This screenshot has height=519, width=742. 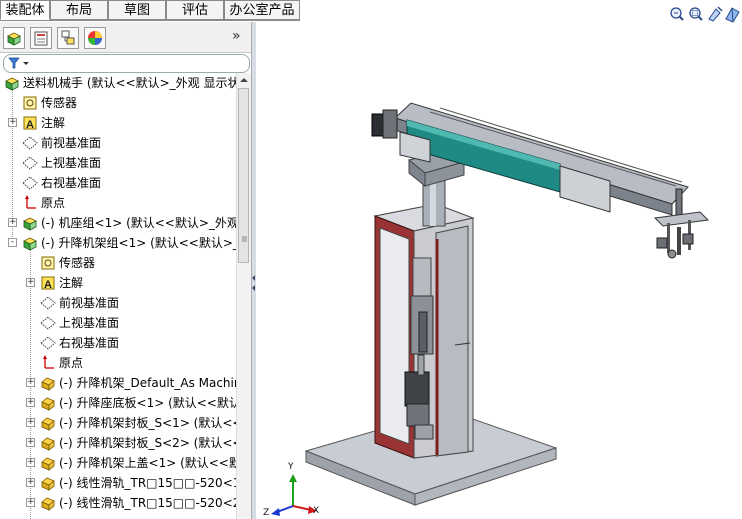 I want to click on tab-evaluate: 评估, so click(x=195, y=10).